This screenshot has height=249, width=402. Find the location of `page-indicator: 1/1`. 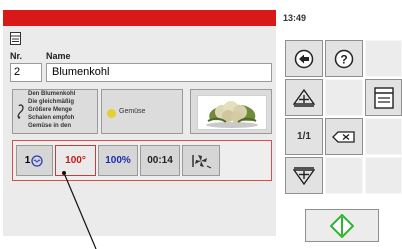

page-indicator: 1/1 is located at coordinates (304, 136).